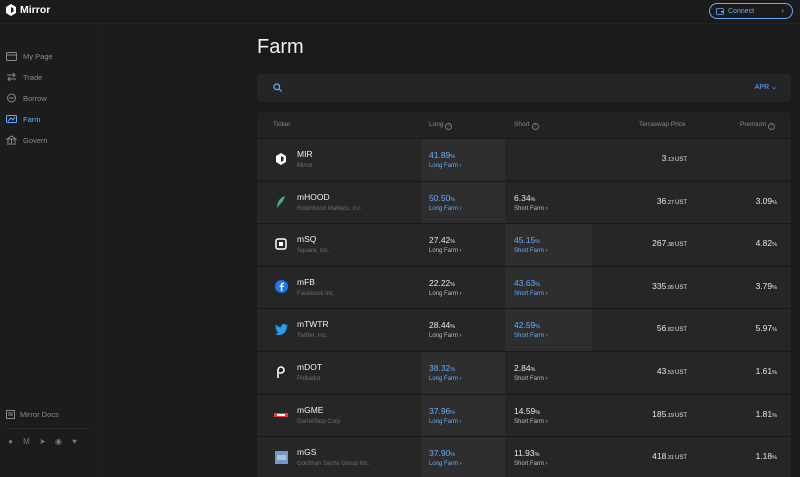 This screenshot has height=477, width=800. I want to click on search-icon, so click(277, 87).